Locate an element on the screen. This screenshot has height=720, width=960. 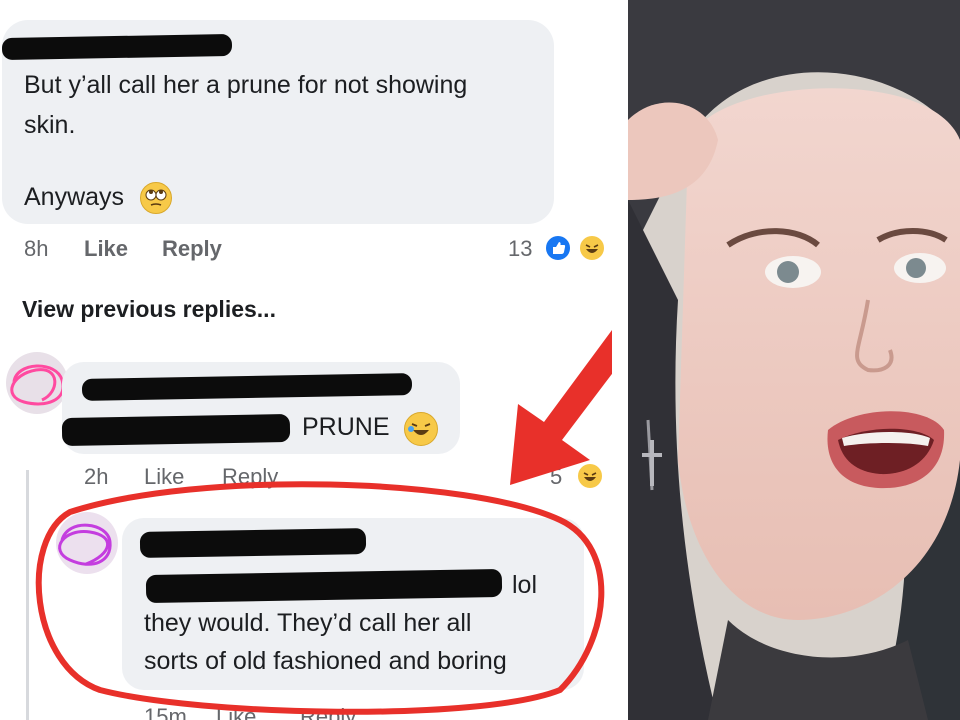
red-arrow-icon is located at coordinates (561, 407).